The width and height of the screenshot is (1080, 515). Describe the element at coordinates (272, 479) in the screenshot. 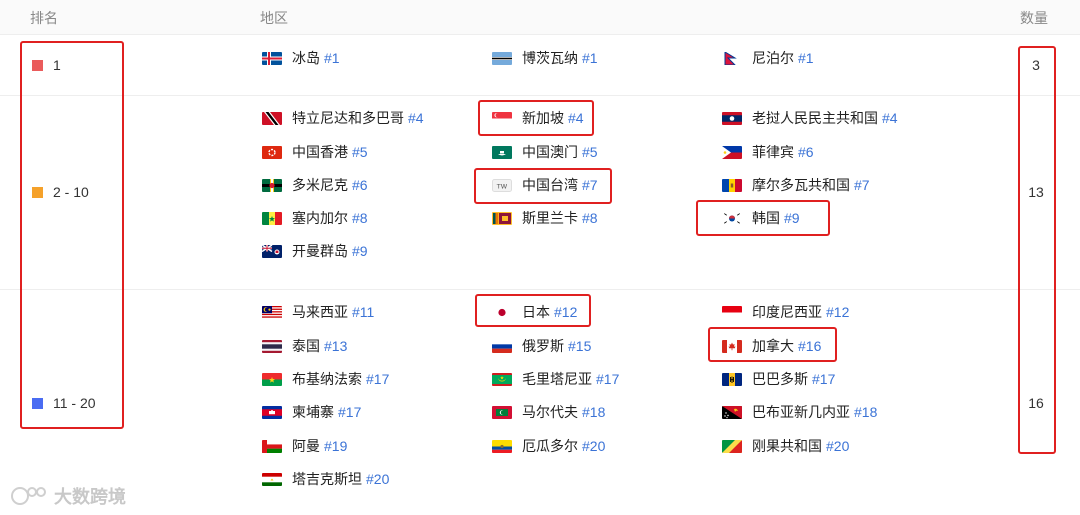

I see `tajikistan-flag-icon` at that location.